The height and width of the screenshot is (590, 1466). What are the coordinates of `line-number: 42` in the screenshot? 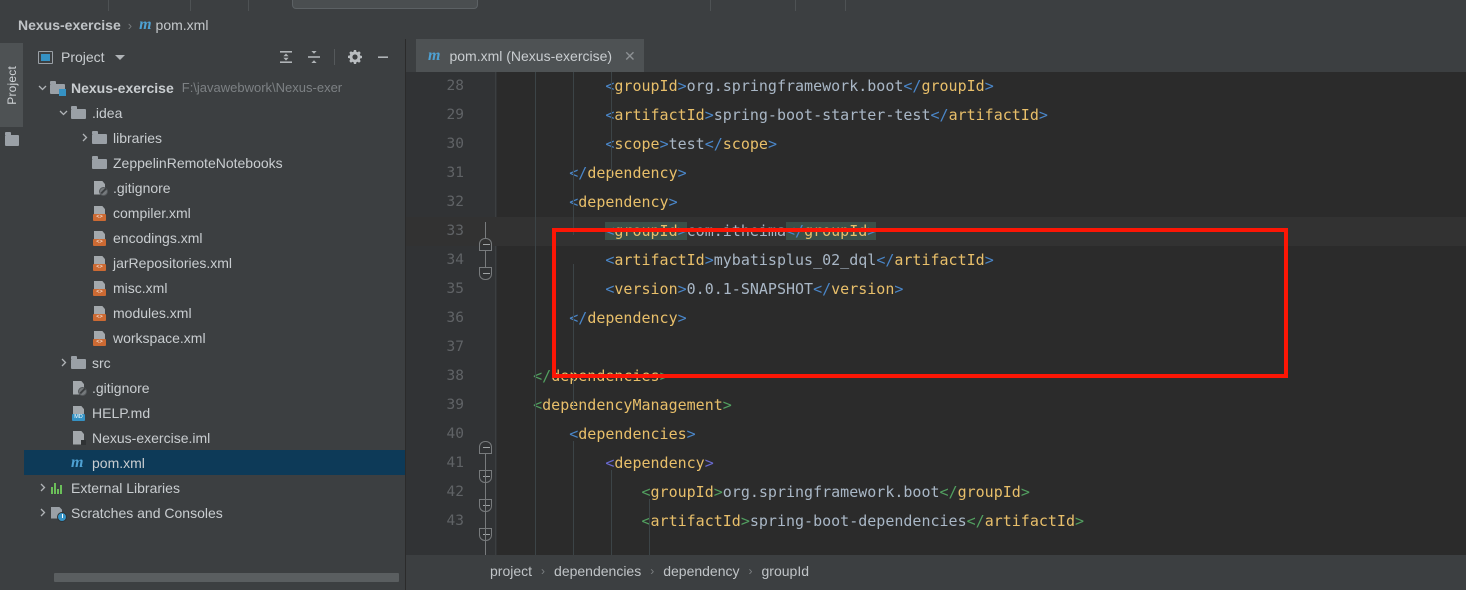 It's located at (455, 492).